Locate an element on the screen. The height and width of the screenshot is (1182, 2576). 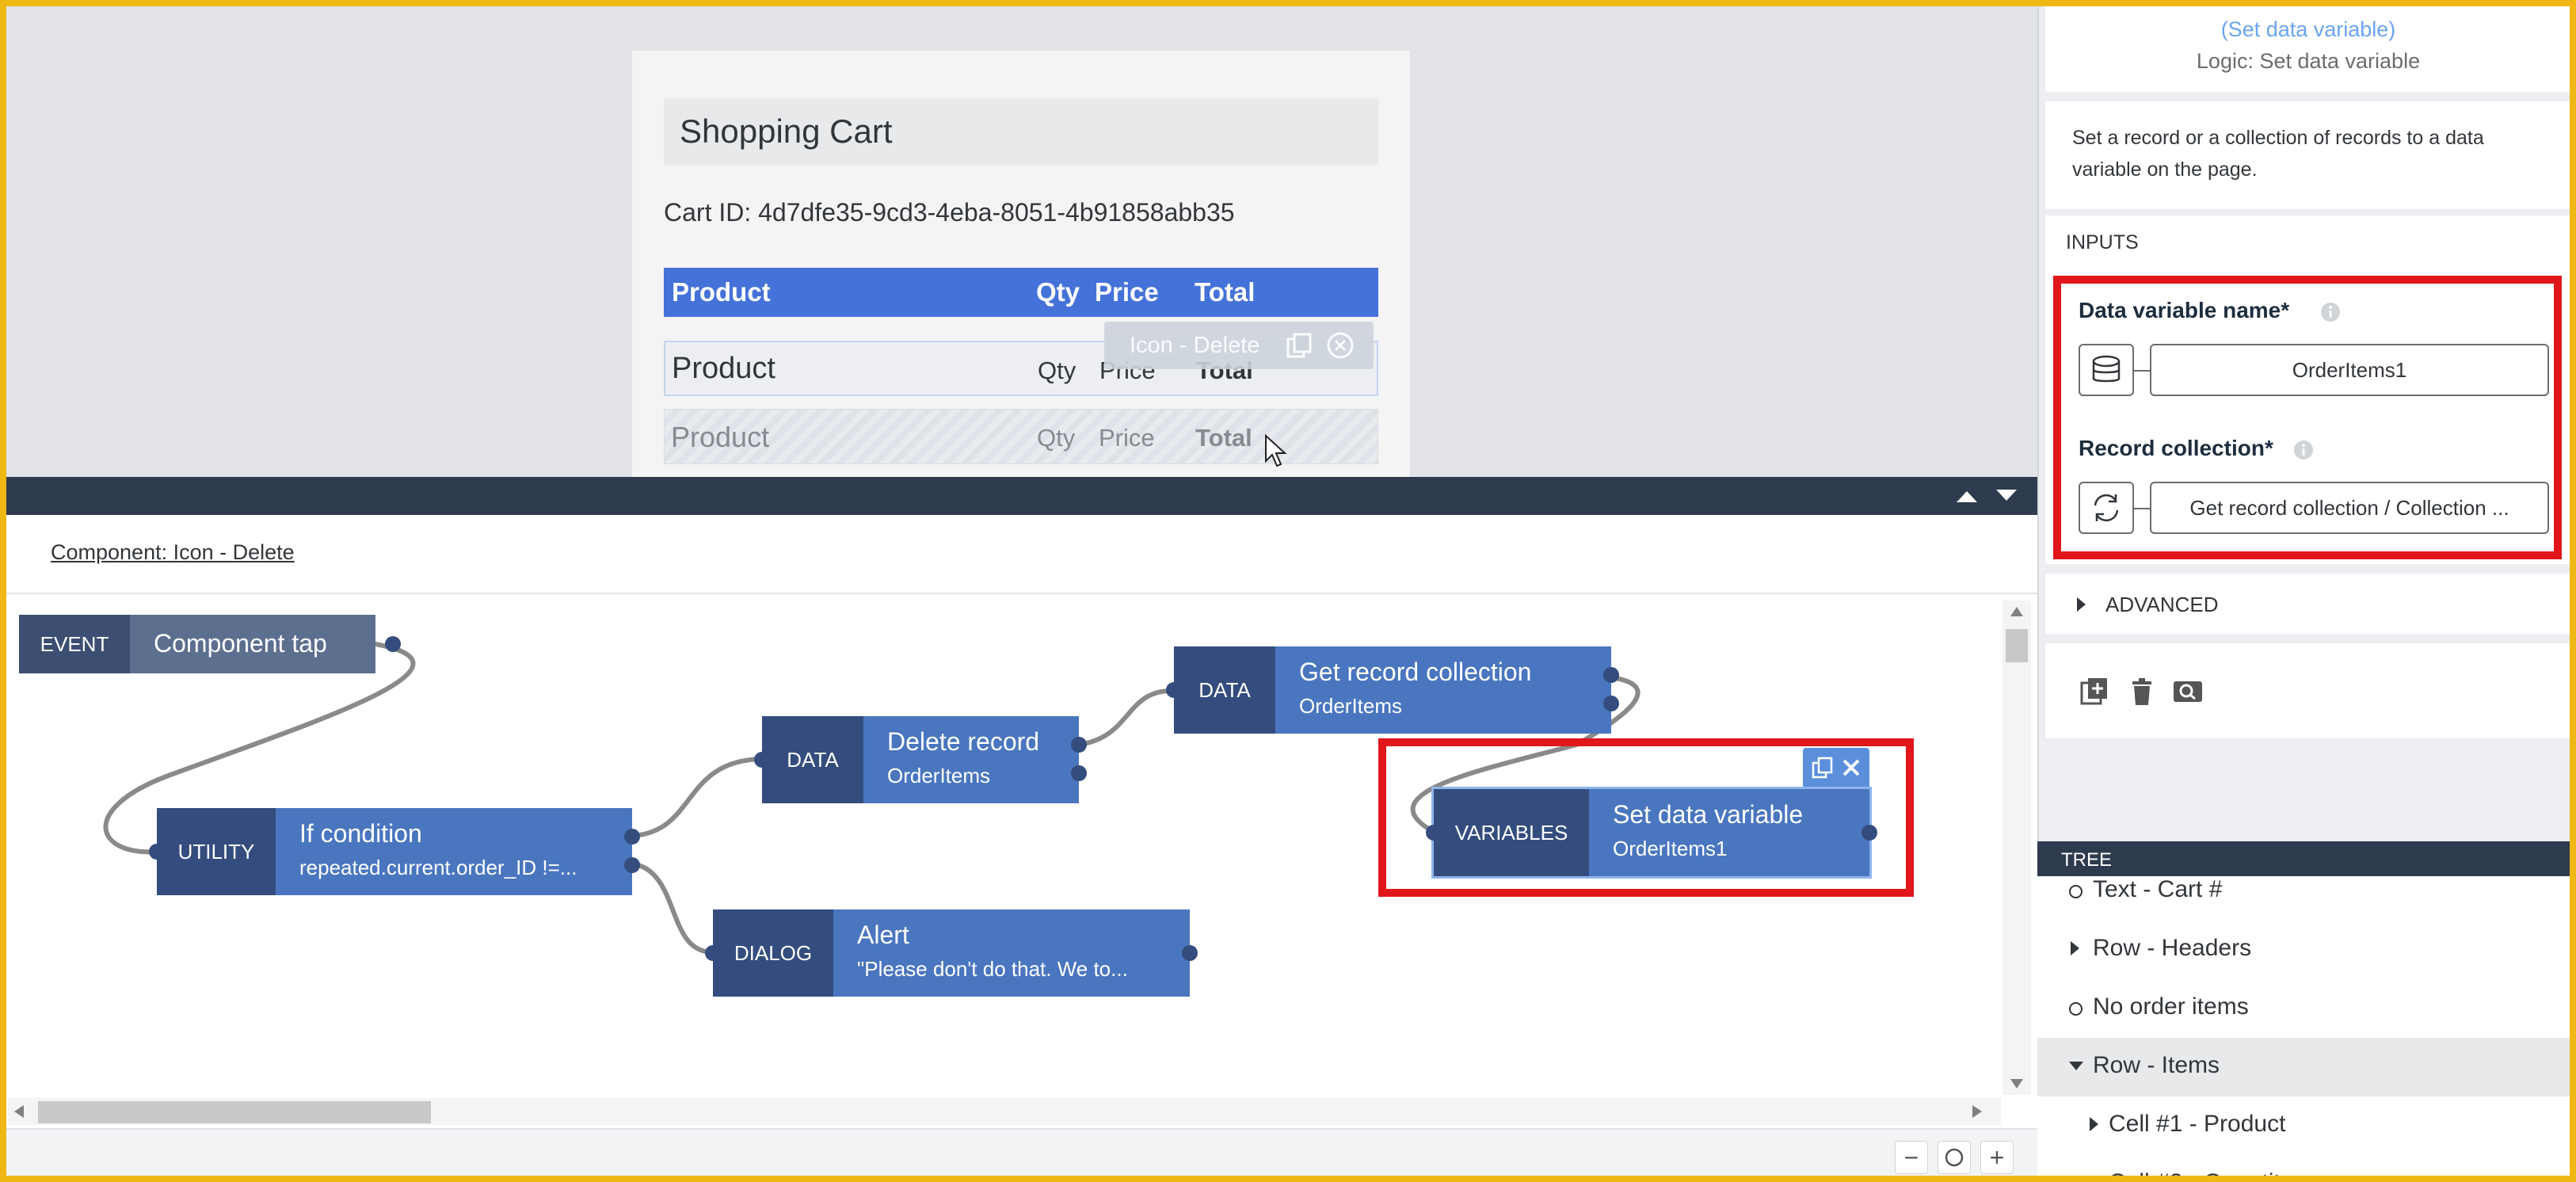
event-node-component-tap: EVENT Component tap is located at coordinates (210, 644).